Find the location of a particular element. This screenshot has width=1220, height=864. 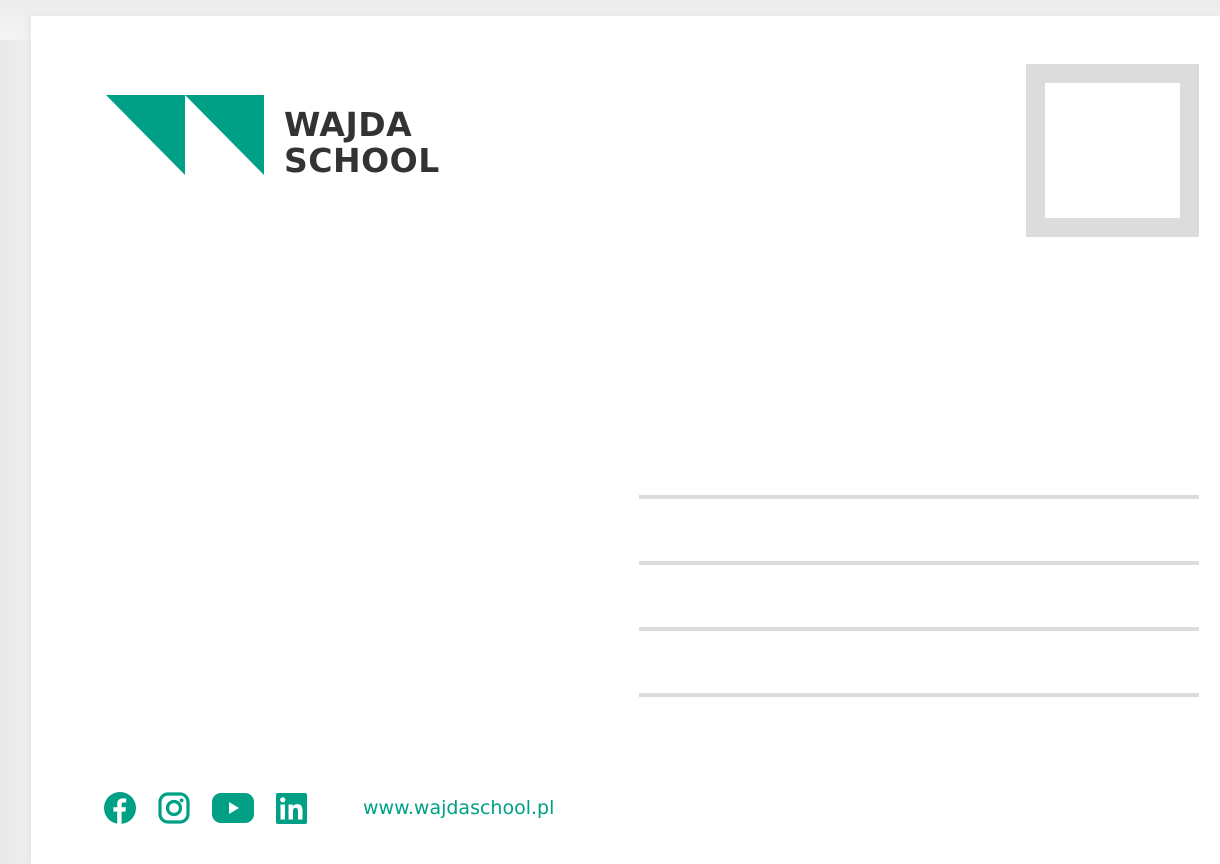

logo-line-1: WAJDA is located at coordinates (348, 124).